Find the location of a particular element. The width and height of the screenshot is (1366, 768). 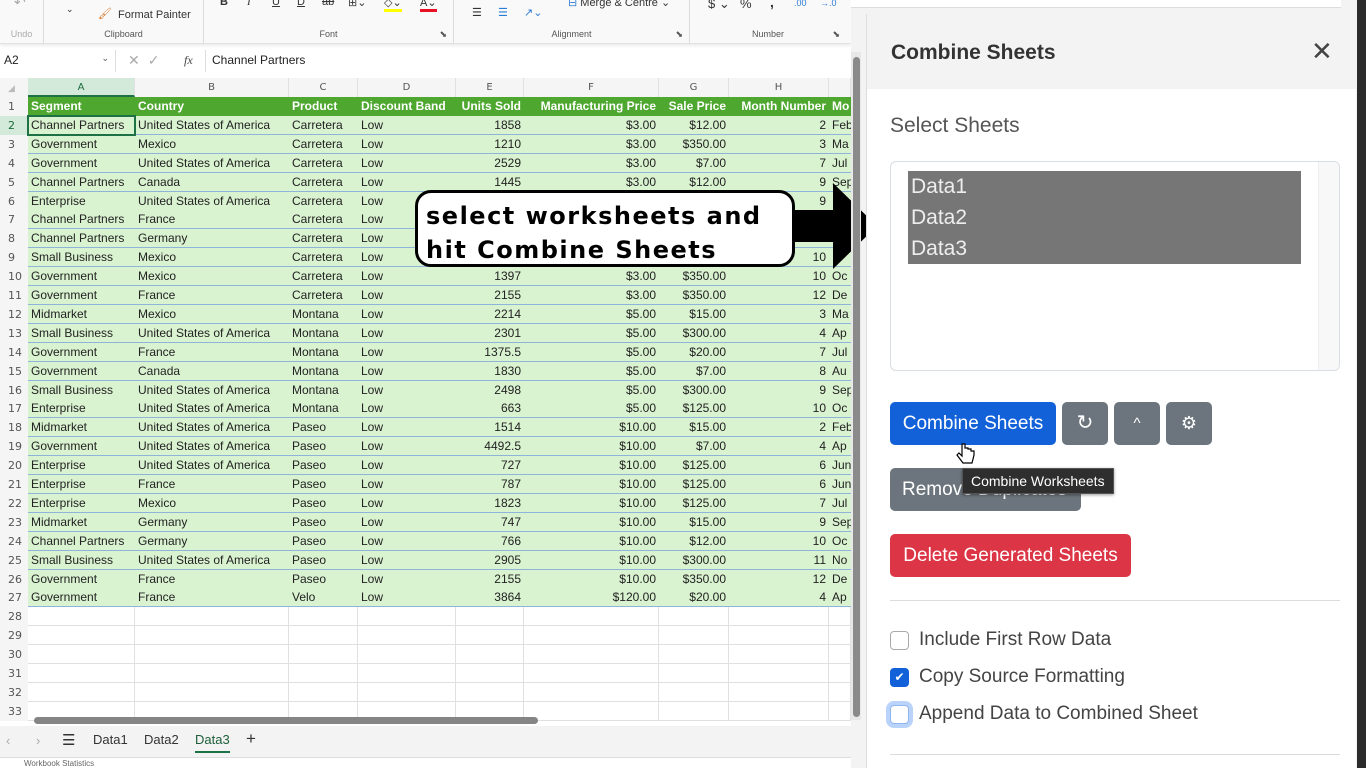

table-cell: 727 is located at coordinates (490, 466).